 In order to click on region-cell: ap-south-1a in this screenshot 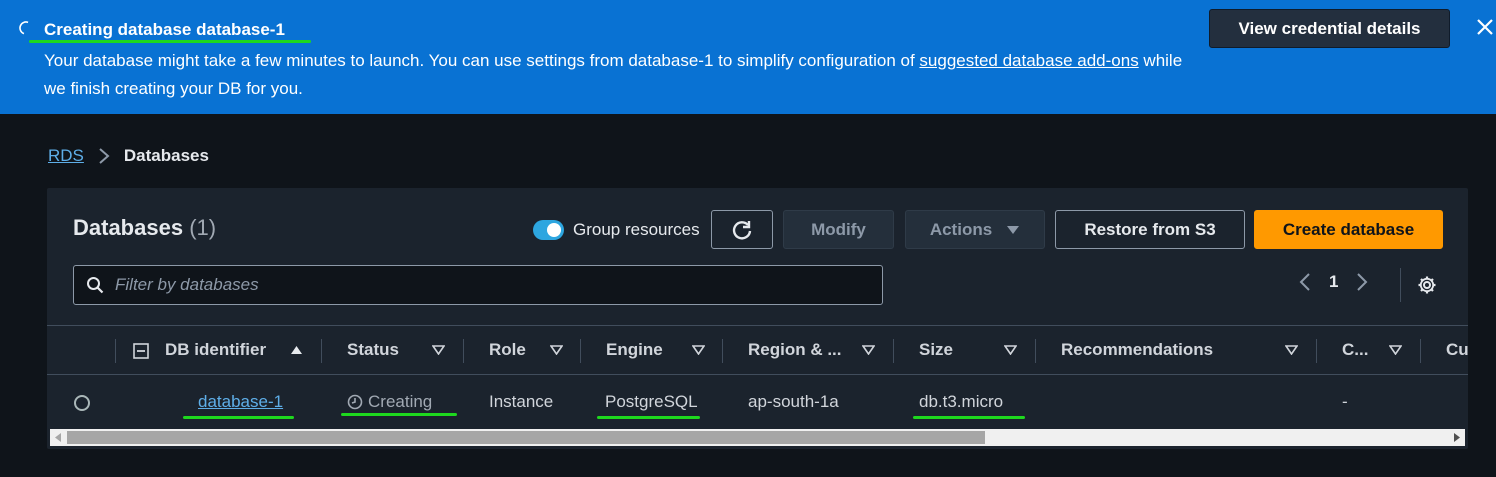, I will do `click(793, 401)`.